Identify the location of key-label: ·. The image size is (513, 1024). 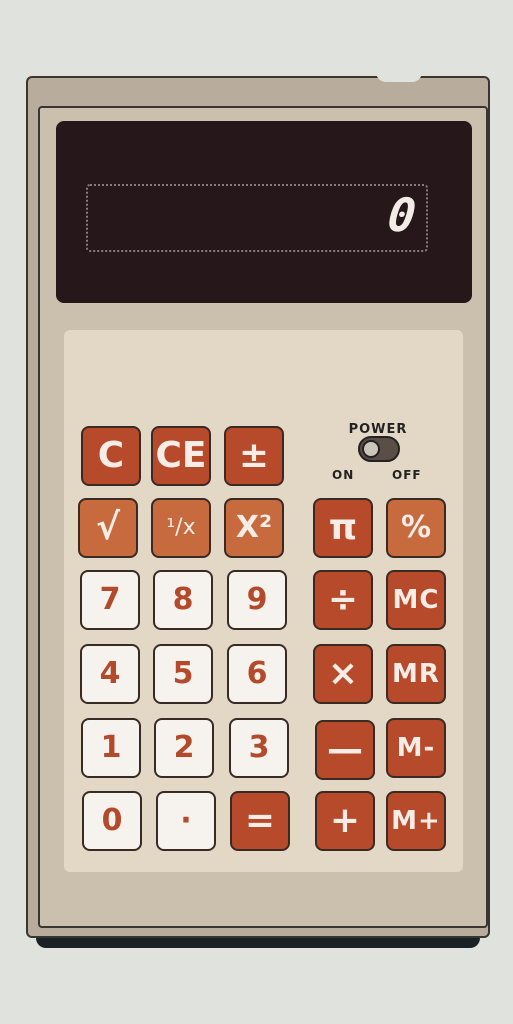
(186, 820).